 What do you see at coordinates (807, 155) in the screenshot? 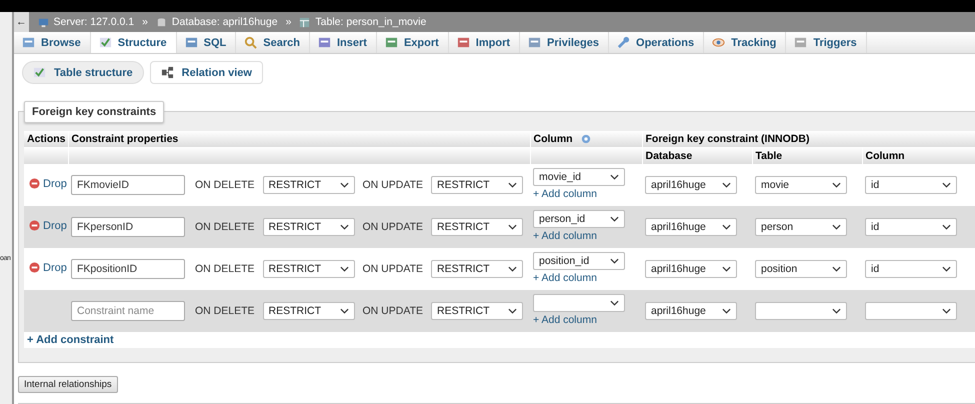
I see `column-header: Table` at bounding box center [807, 155].